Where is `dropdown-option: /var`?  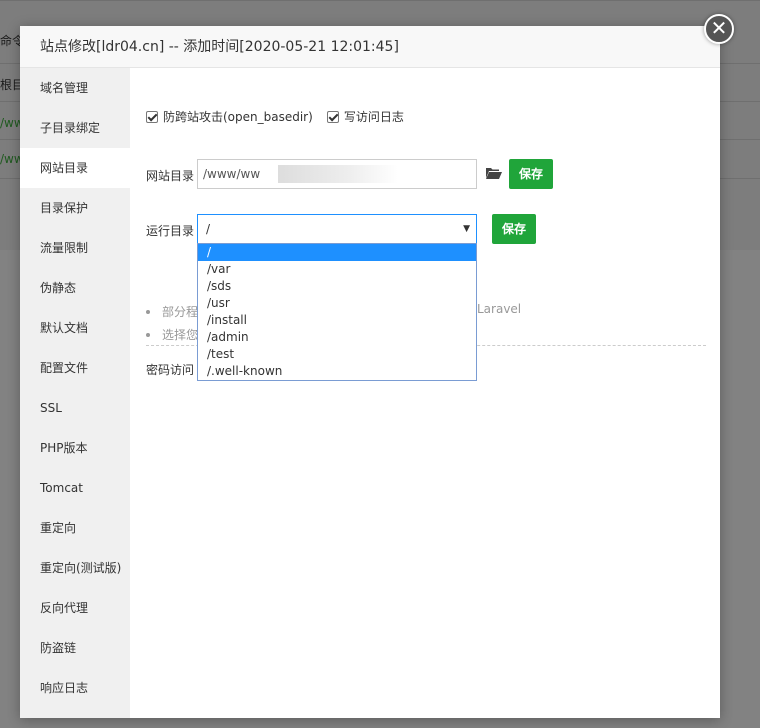 dropdown-option: /var is located at coordinates (337, 269).